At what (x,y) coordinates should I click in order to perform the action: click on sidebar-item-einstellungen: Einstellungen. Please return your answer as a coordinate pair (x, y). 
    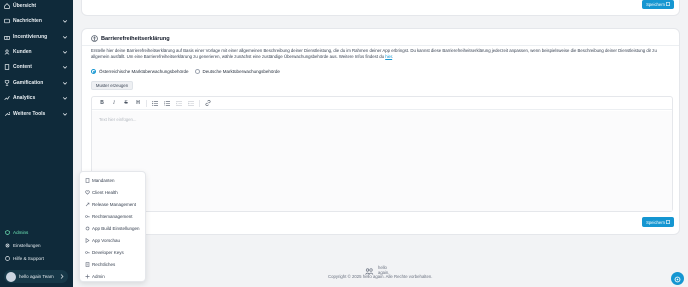
    Looking at the image, I should click on (37, 245).